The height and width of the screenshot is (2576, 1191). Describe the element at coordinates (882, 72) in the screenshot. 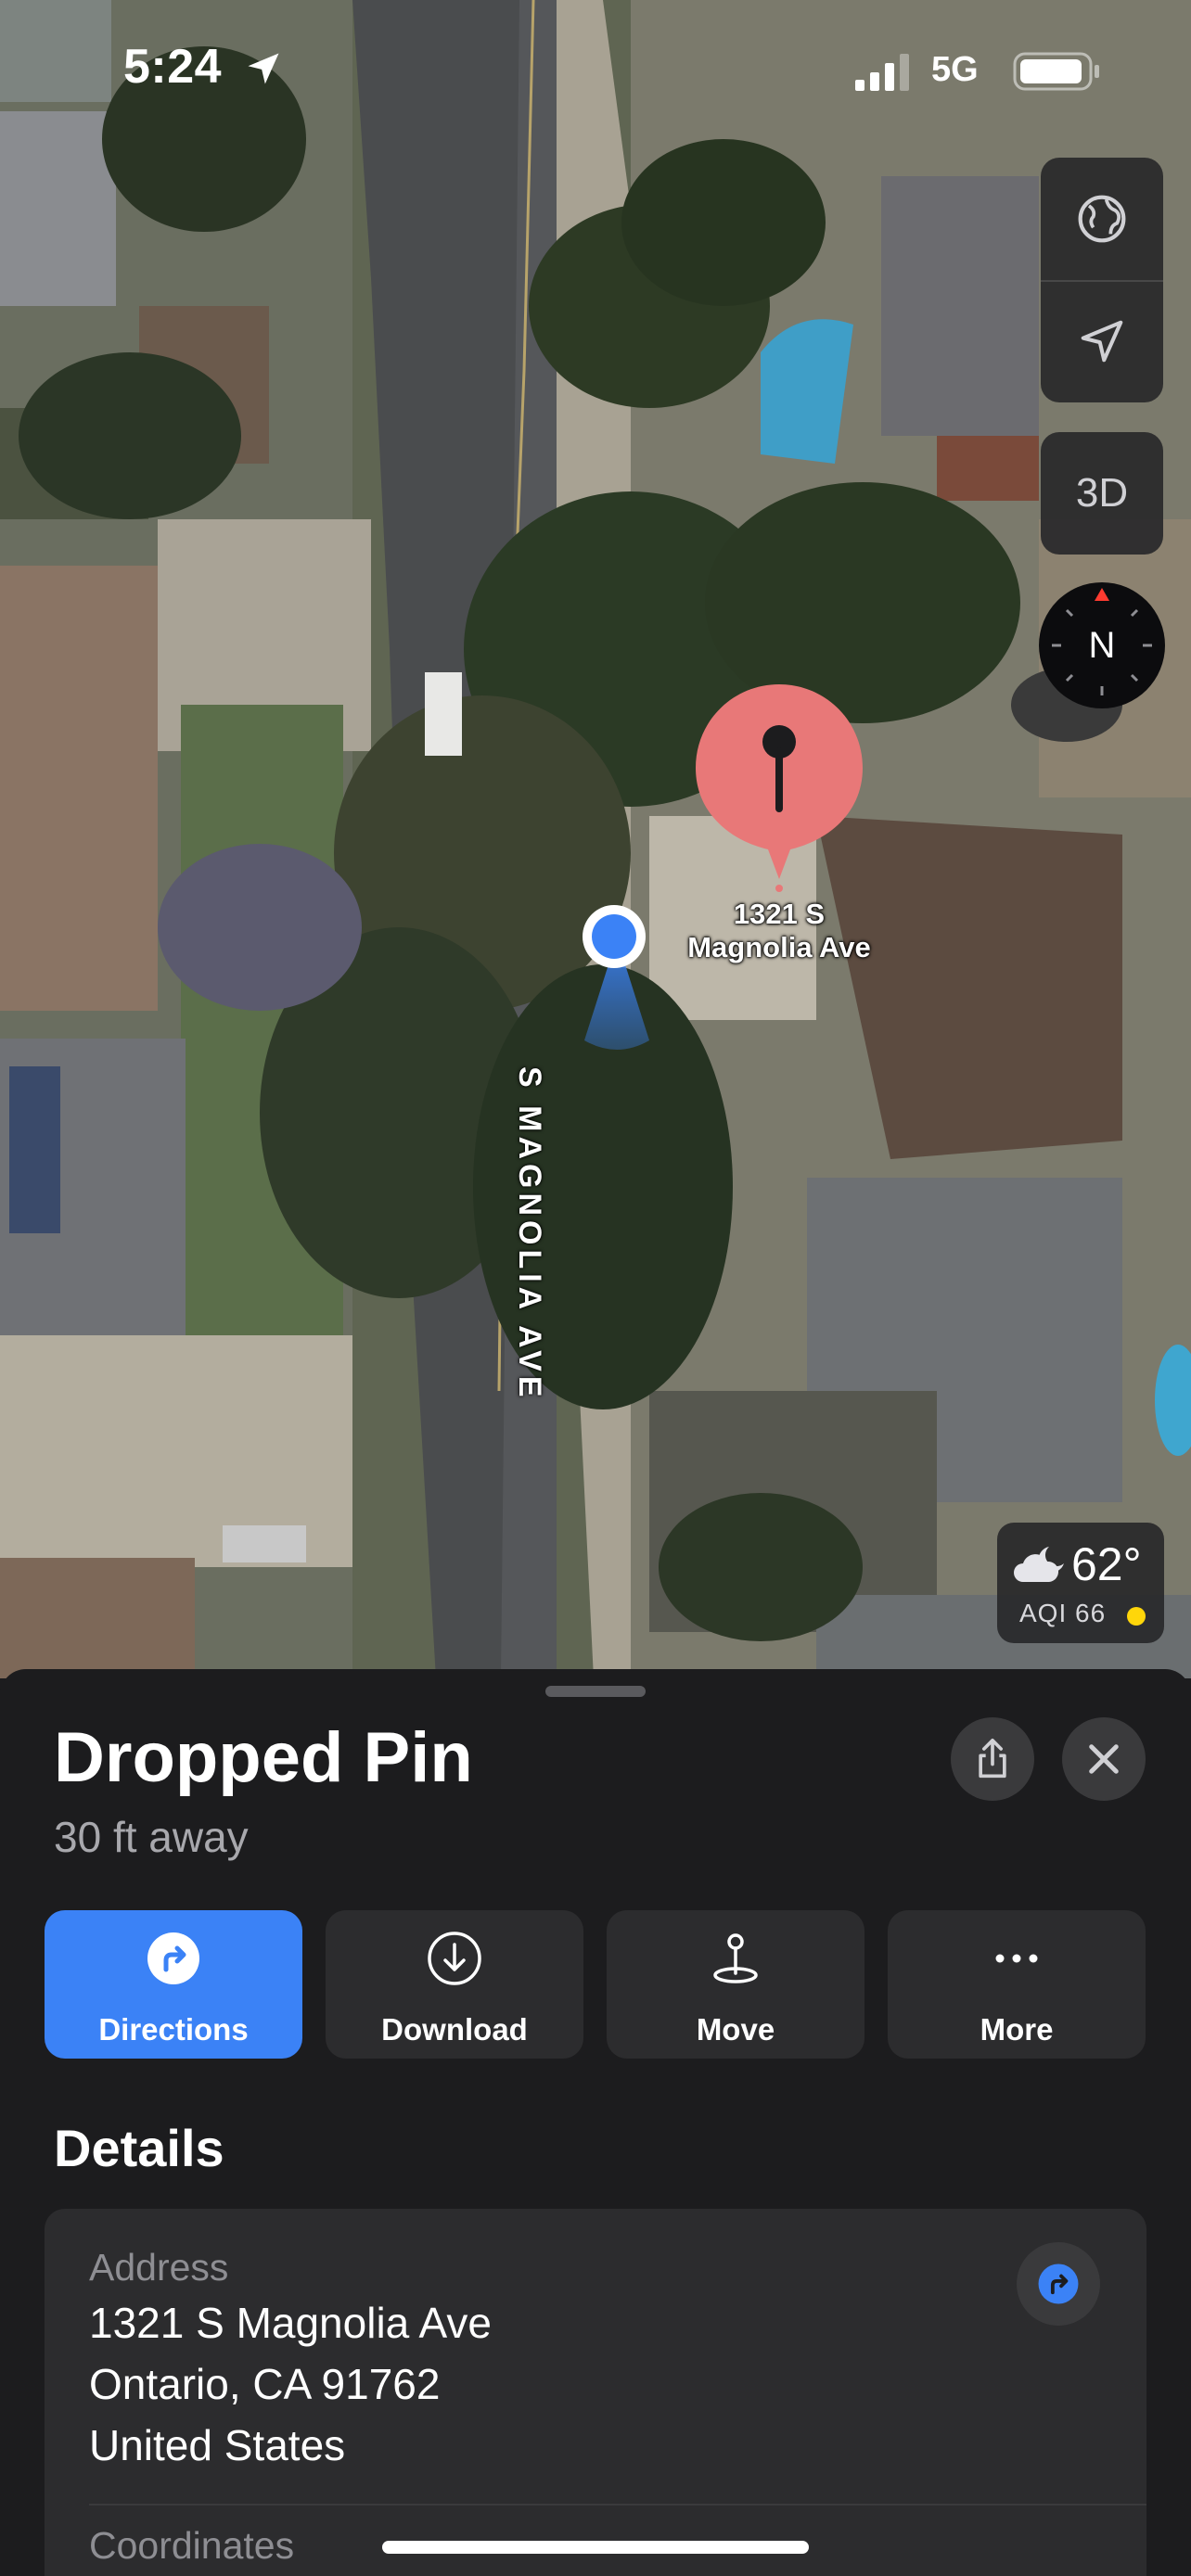

I see `signal-bars-icon` at that location.